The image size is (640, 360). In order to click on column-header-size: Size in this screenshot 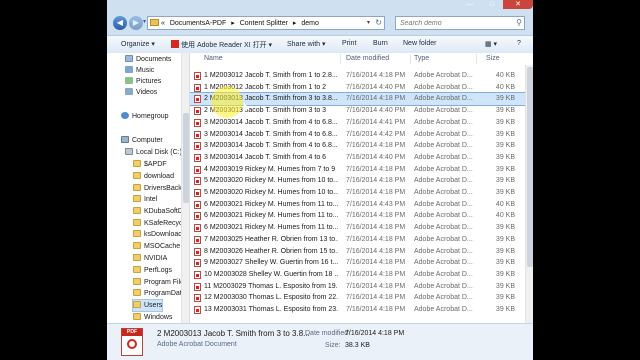, I will do `click(493, 59)`.